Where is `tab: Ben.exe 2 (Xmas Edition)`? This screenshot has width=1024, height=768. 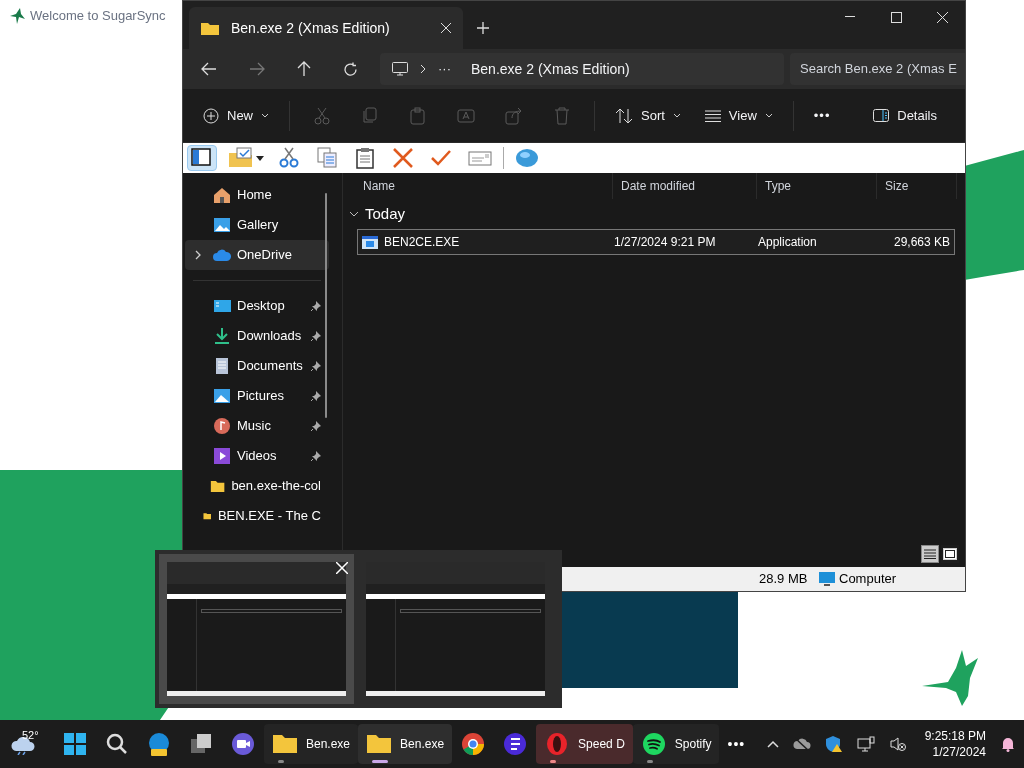 tab: Ben.exe 2 (Xmas Edition) is located at coordinates (326, 28).